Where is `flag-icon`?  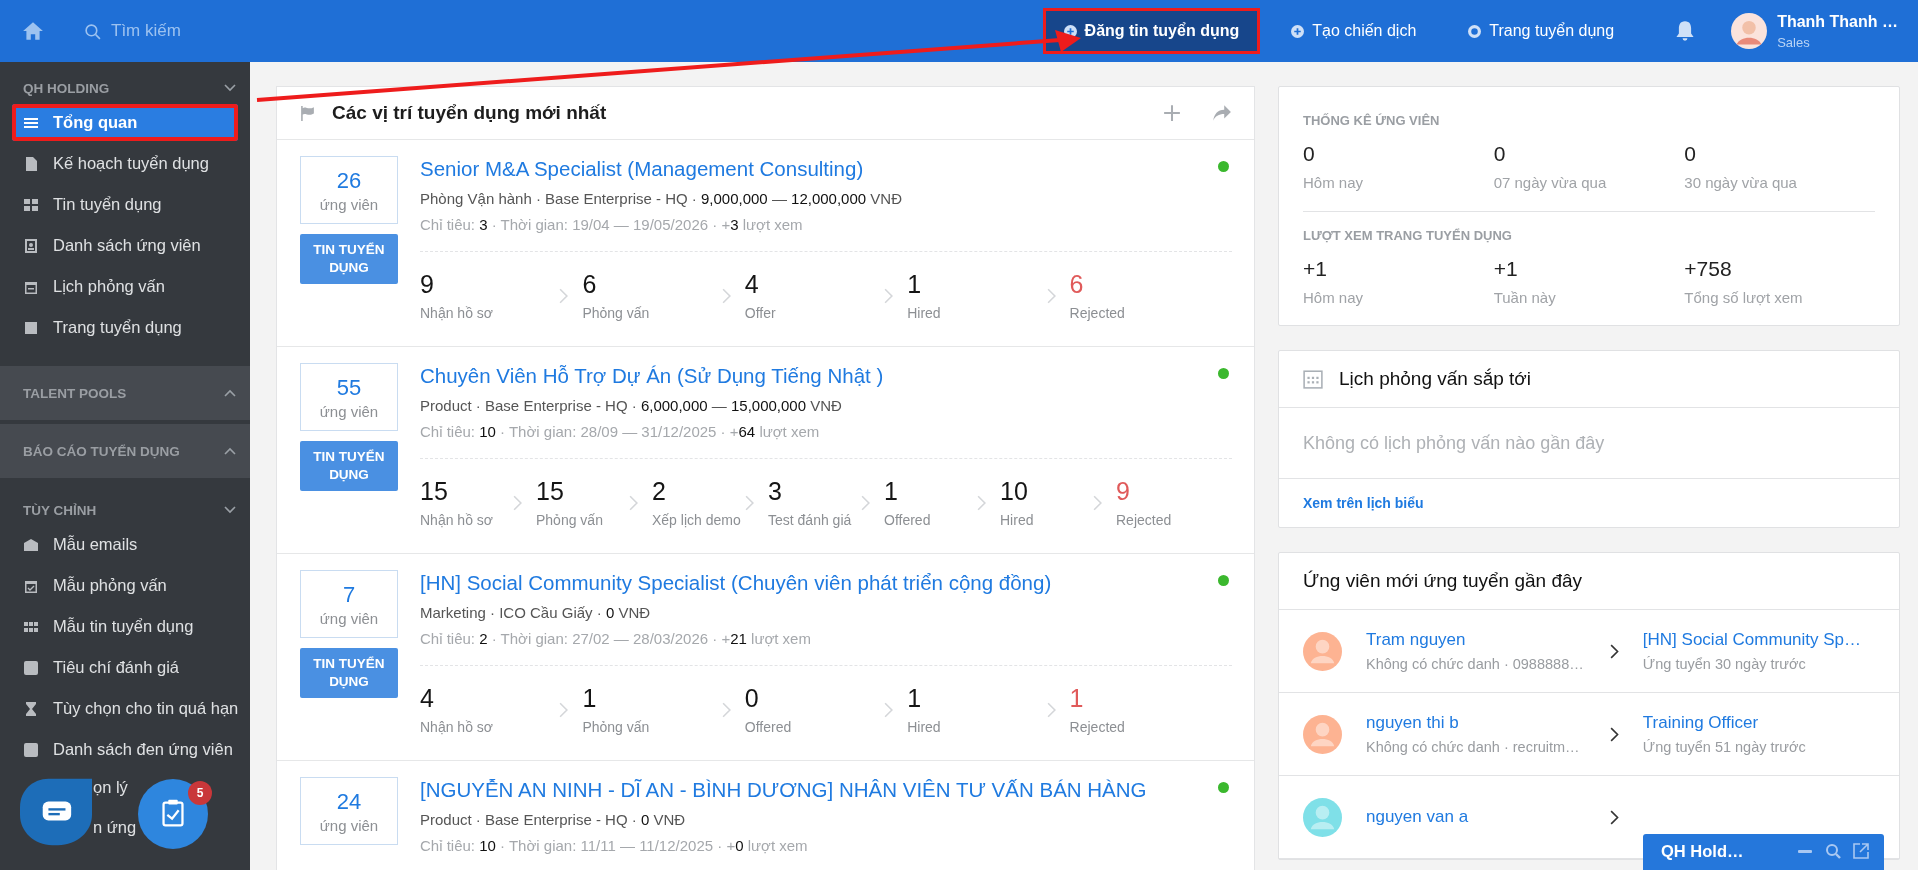 flag-icon is located at coordinates (307, 113).